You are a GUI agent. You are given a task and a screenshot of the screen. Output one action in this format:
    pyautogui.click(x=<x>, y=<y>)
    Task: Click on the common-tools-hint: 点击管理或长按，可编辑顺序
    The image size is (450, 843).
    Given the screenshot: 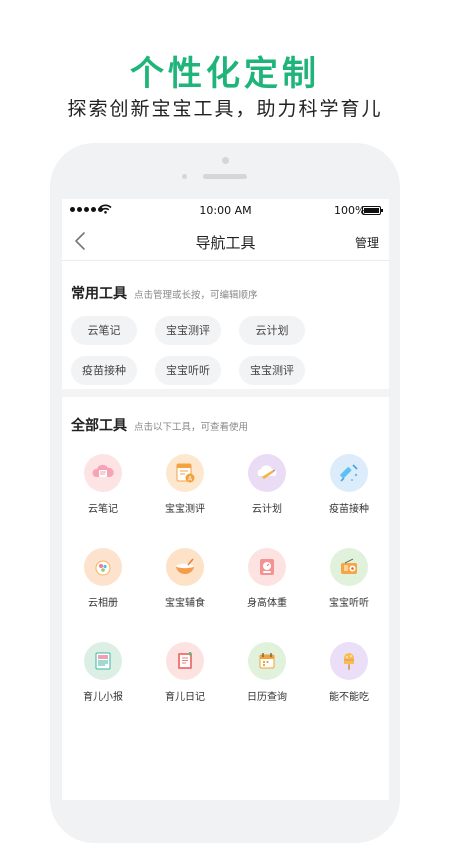 What is the action you would take?
    pyautogui.click(x=196, y=295)
    